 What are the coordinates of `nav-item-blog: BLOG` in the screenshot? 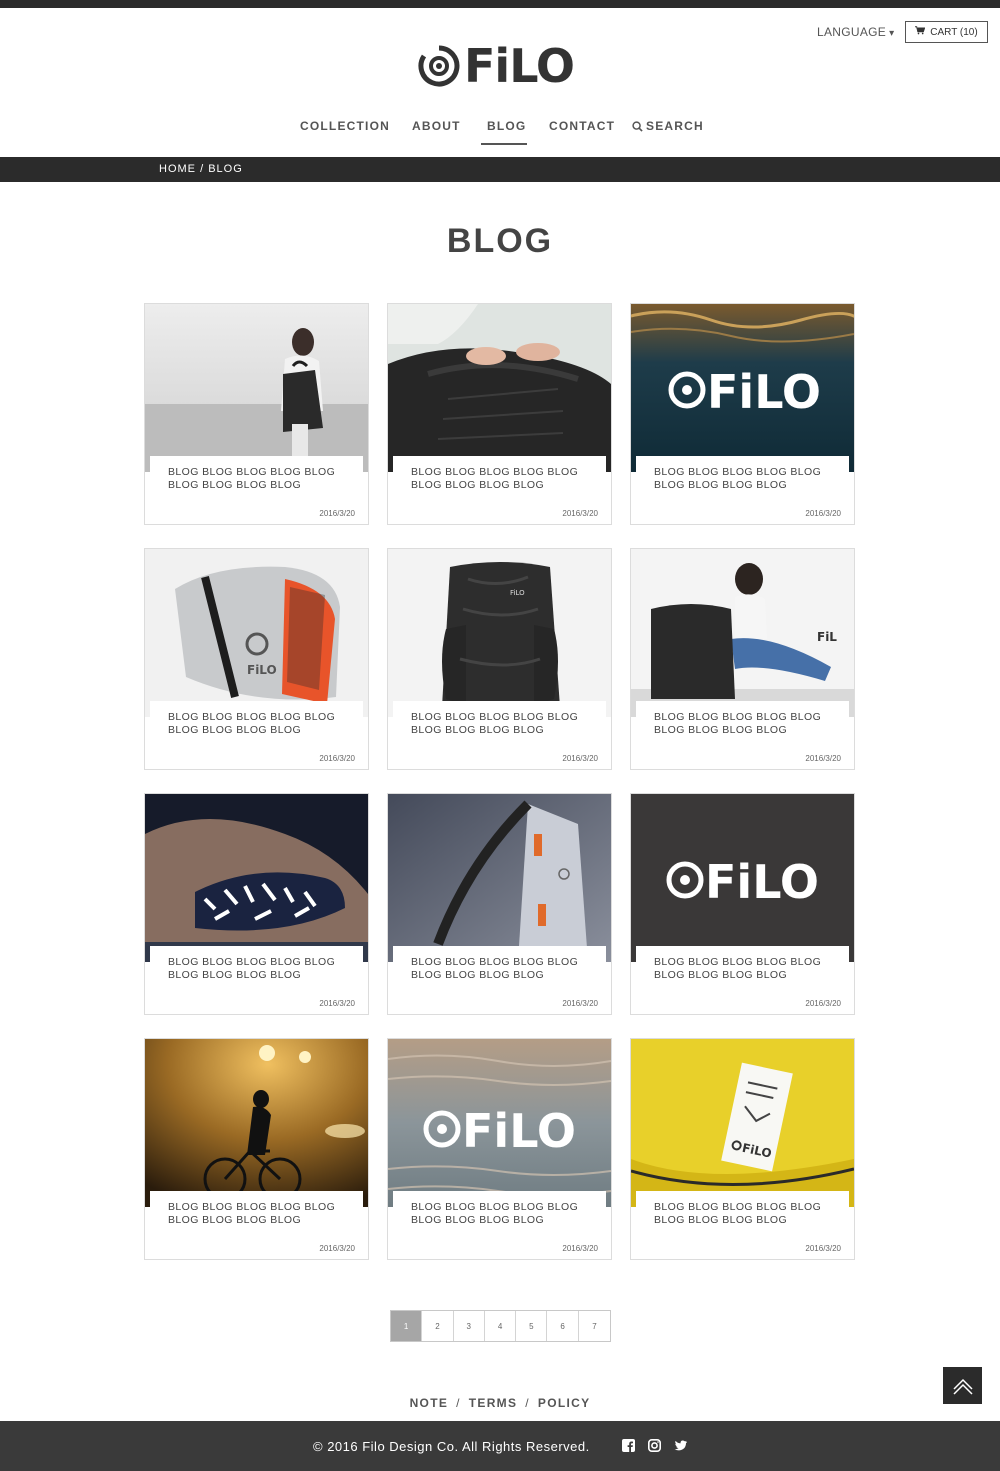 It's located at (506, 126).